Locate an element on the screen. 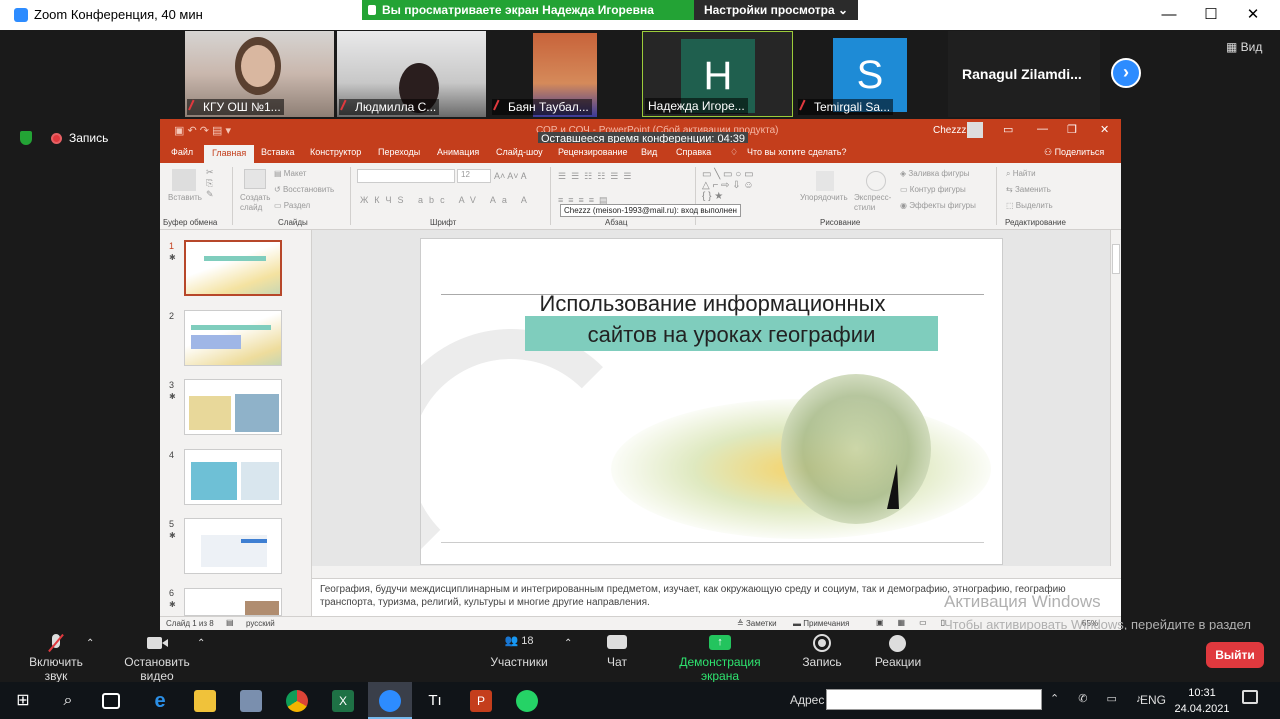 The image size is (1280, 719). ribbon-display-icon: ▭ is located at coordinates (1008, 129).